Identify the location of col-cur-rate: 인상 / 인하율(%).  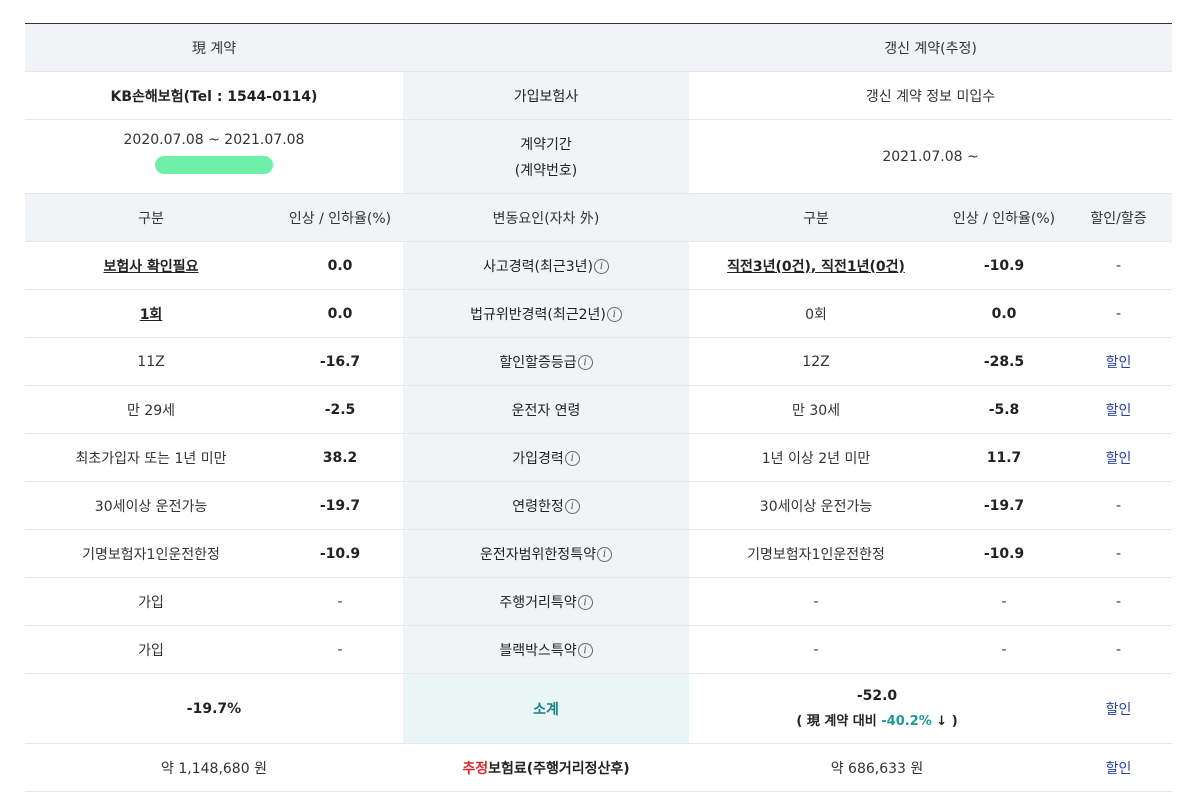
(340, 217).